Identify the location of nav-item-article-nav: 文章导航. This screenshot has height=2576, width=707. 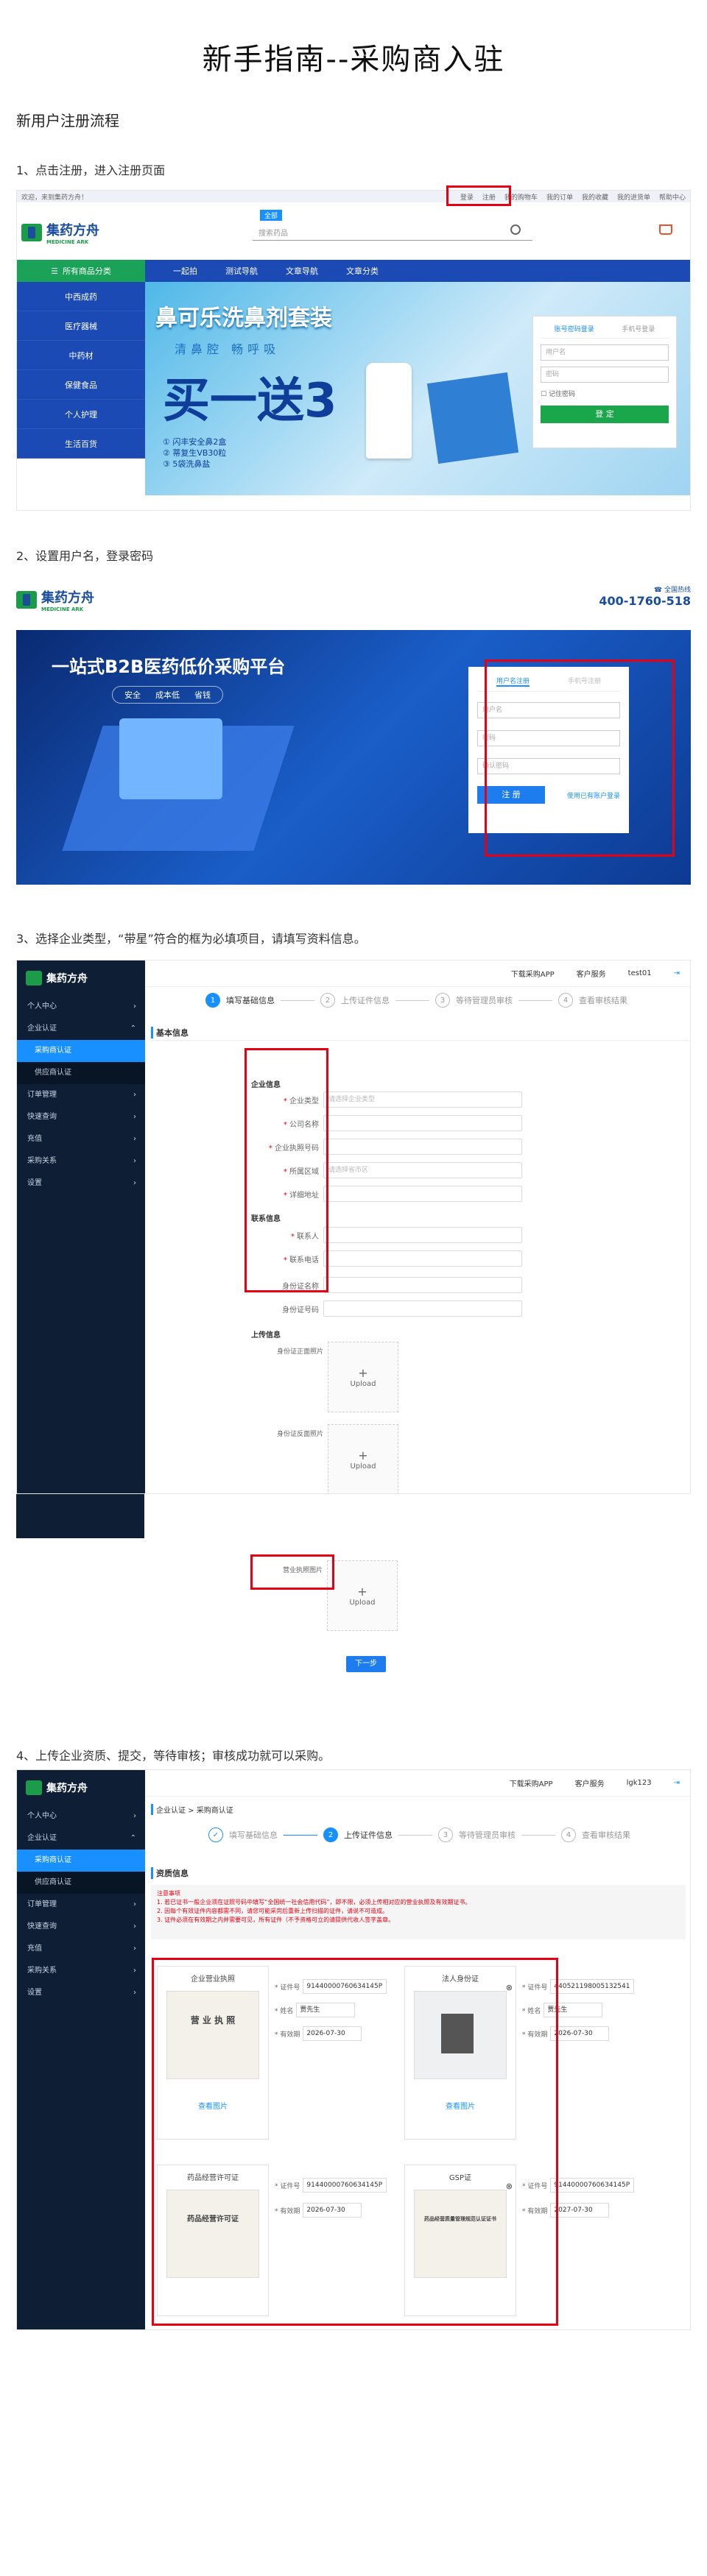
(302, 271).